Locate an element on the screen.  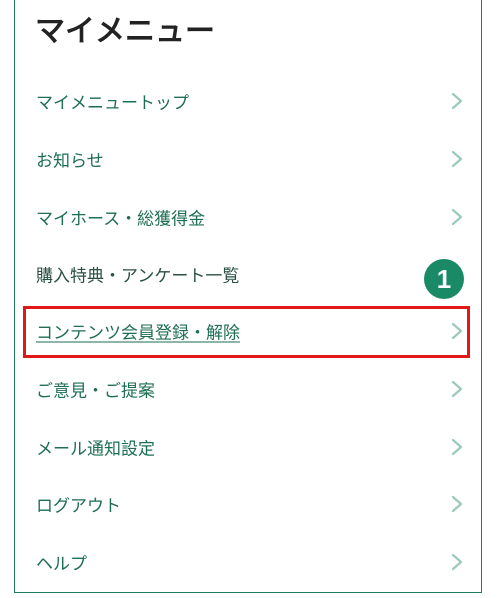
menu-item-label: 購入特典・アンケート一覧 is located at coordinates (138, 276).